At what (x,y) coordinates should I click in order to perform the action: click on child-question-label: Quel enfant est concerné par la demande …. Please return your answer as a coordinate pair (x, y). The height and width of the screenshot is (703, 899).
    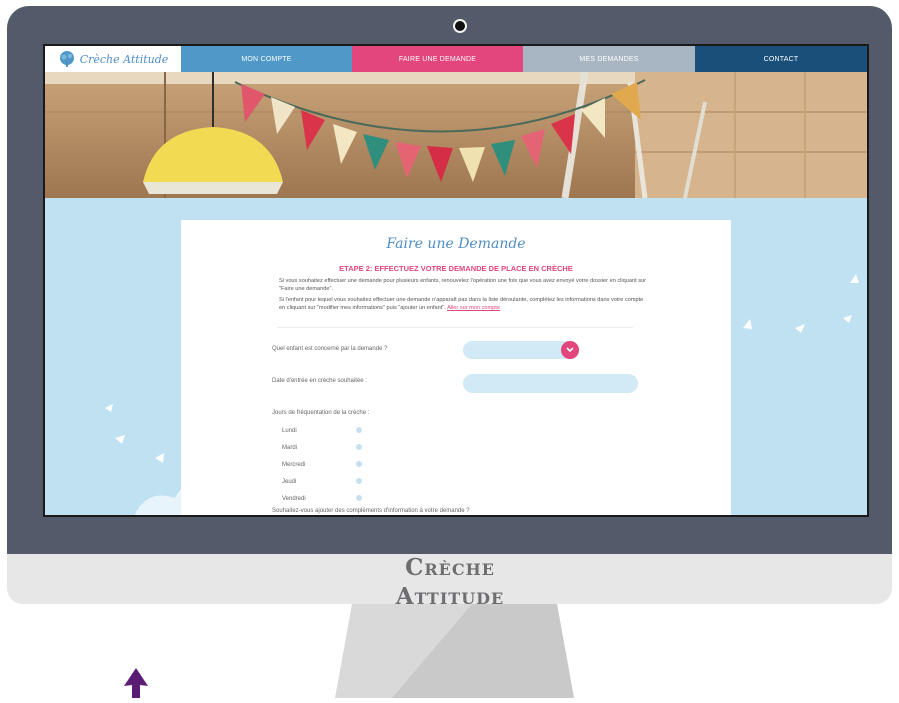
    Looking at the image, I should click on (330, 349).